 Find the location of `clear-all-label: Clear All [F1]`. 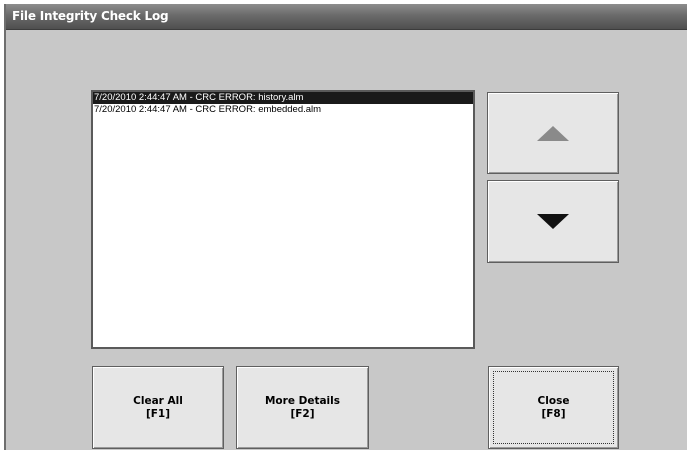

clear-all-label: Clear All [F1] is located at coordinates (158, 407).